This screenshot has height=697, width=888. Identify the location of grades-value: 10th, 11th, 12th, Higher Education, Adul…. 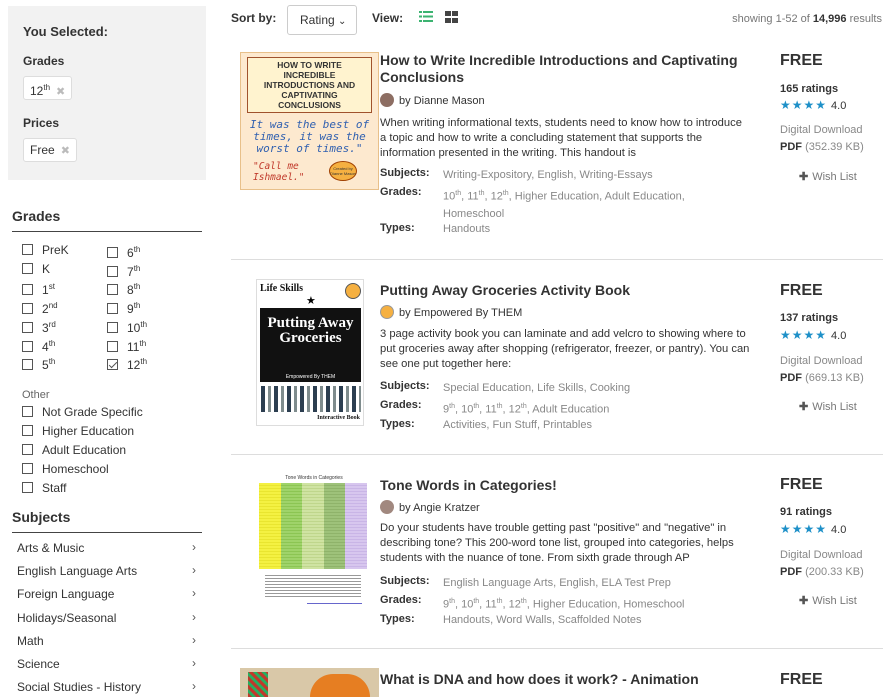
(588, 204).